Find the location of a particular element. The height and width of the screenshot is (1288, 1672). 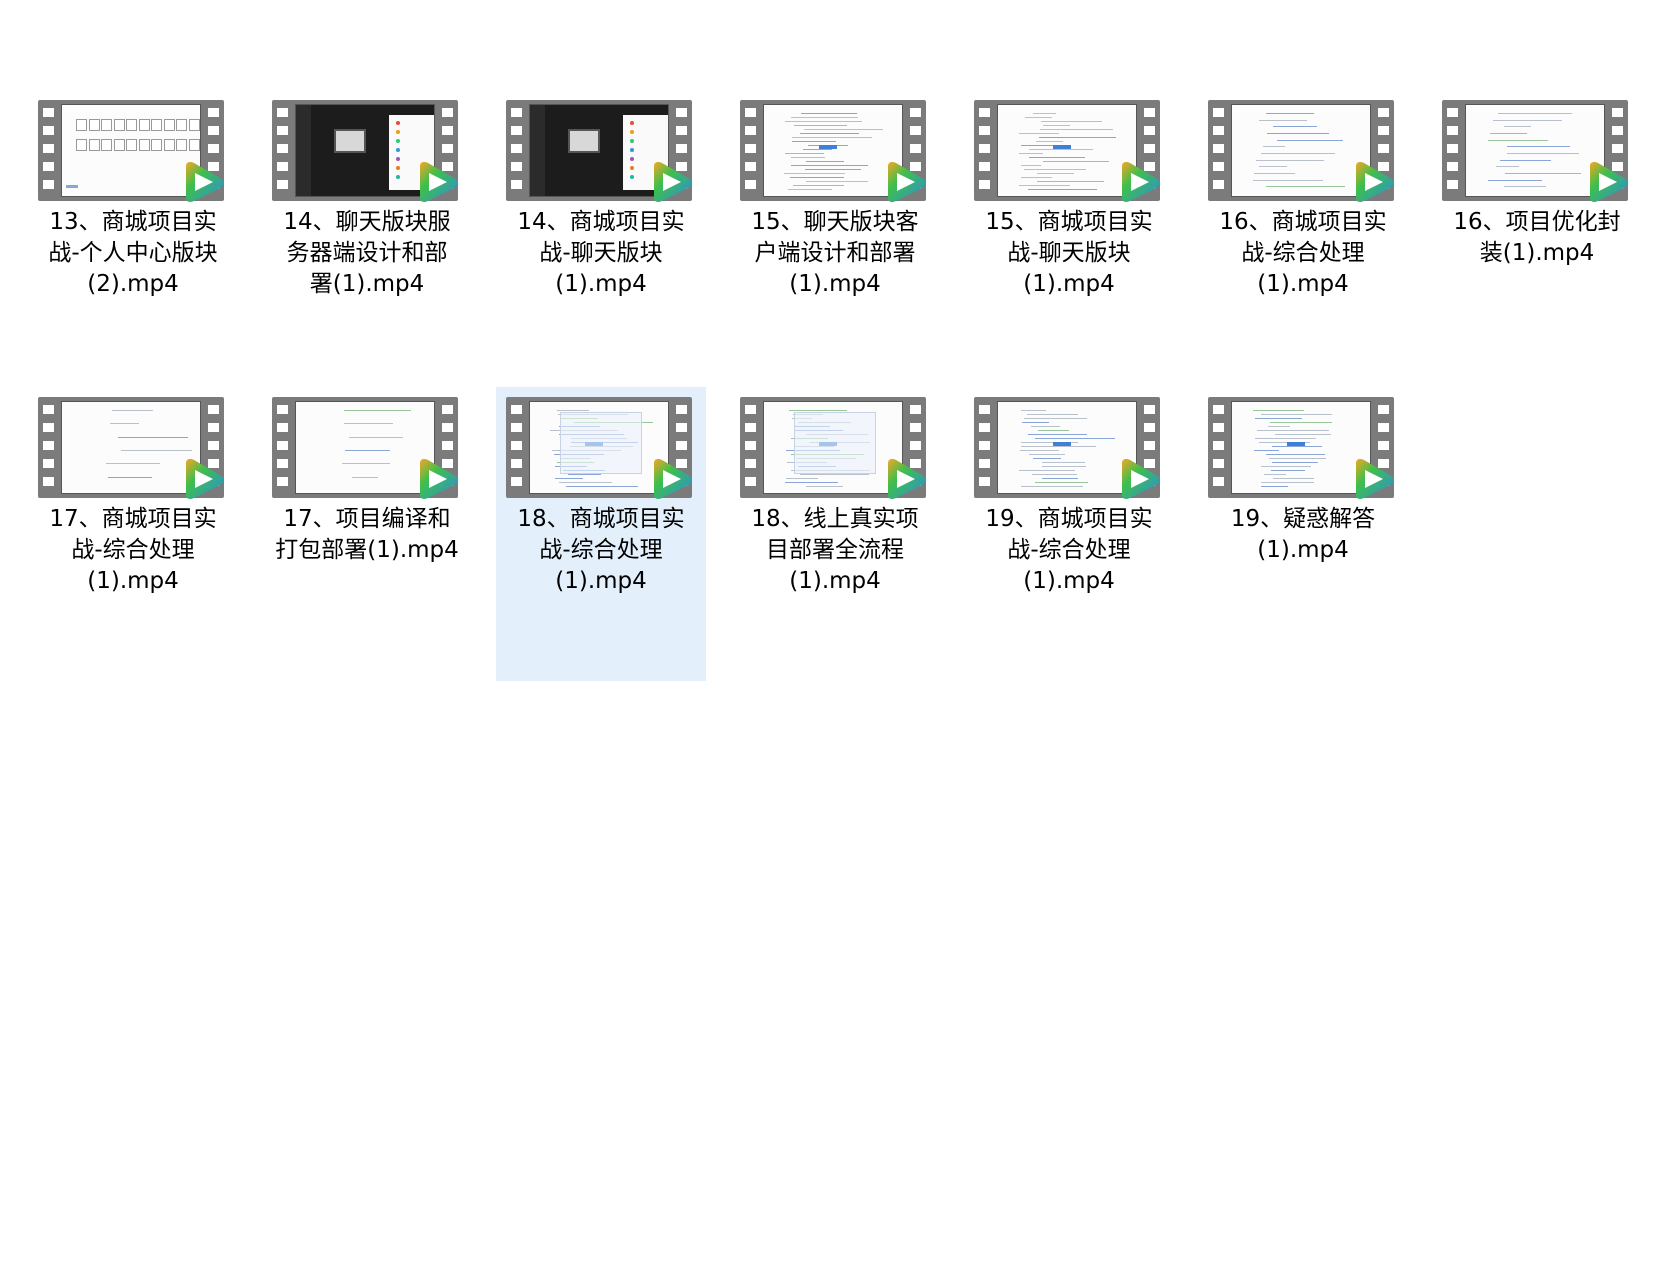

file-name-line: 目部署全流程 is located at coordinates (835, 550).